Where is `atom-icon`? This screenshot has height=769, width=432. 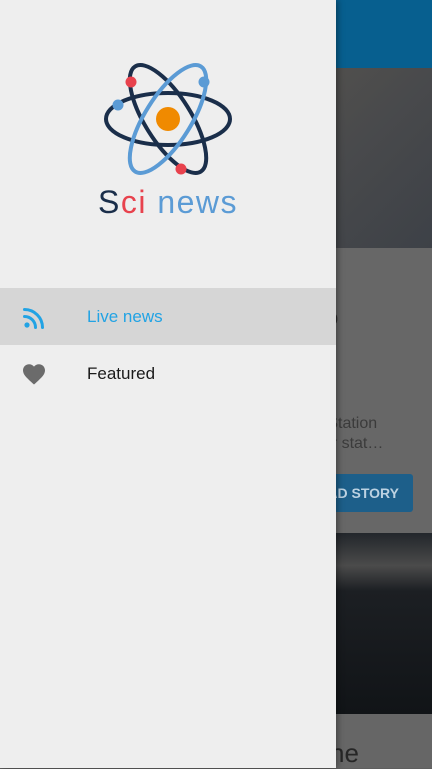 atom-icon is located at coordinates (168, 119).